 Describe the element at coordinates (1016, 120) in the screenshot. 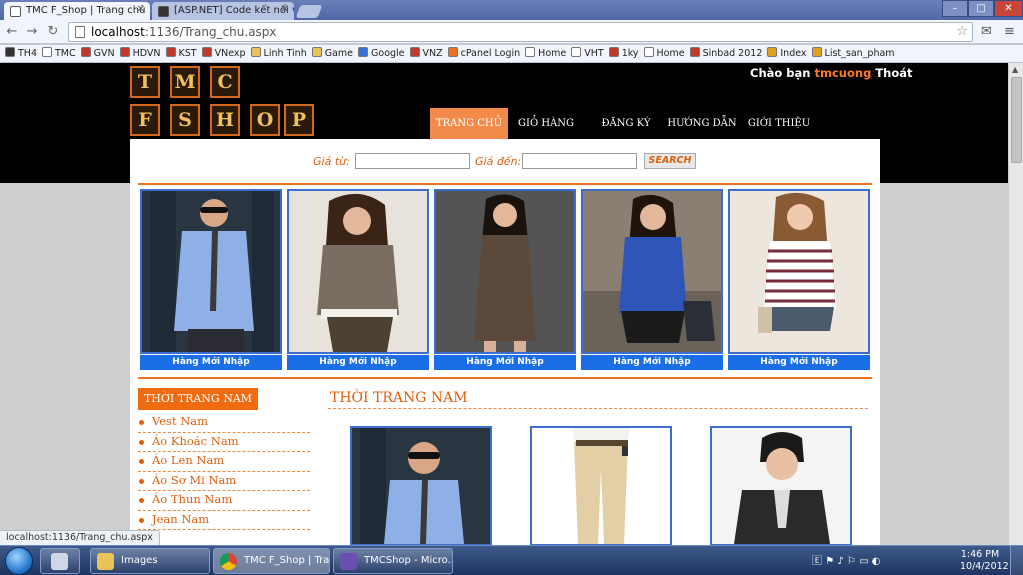

I see `scrollbar-thumb` at that location.